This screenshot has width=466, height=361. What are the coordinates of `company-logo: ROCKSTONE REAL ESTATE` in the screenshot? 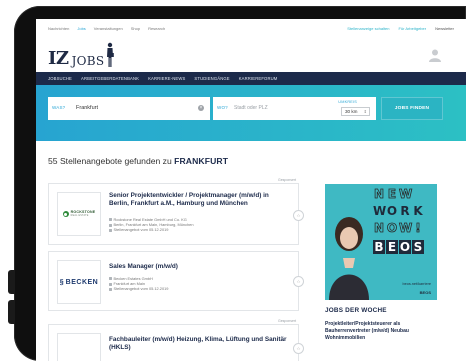 It's located at (79, 214).